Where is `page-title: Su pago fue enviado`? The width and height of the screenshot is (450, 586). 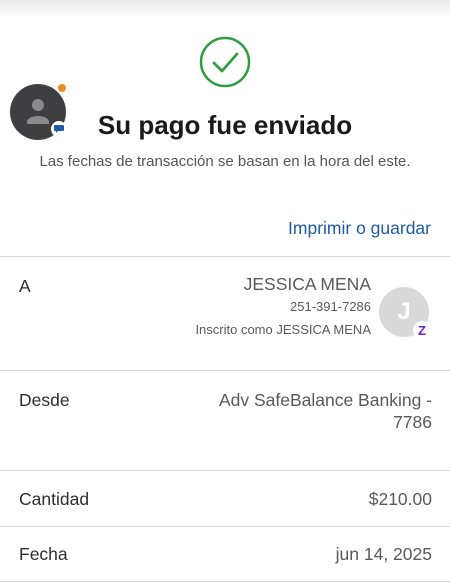
page-title: Su pago fue enviado is located at coordinates (225, 125).